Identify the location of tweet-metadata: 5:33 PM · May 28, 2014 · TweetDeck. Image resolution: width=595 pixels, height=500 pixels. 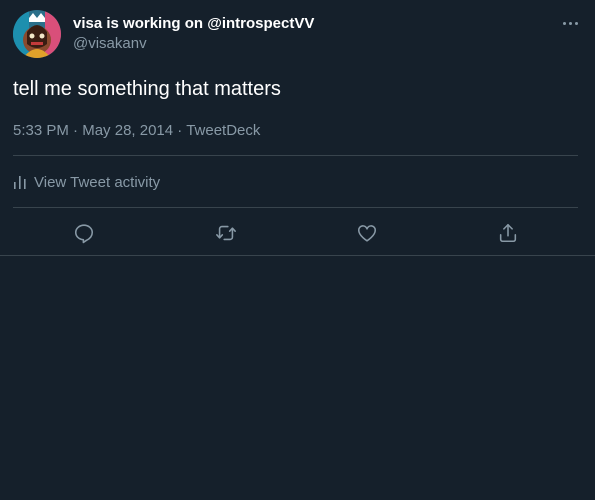
(136, 130).